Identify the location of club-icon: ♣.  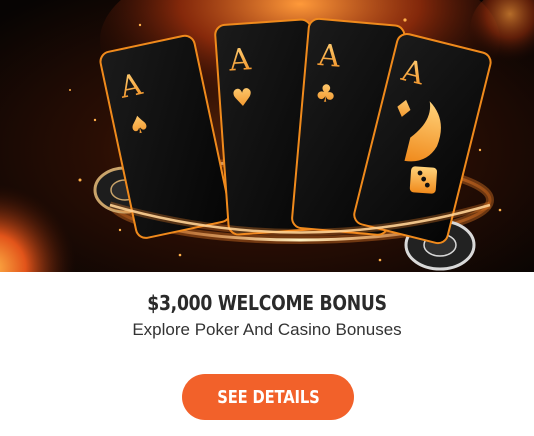
(326, 94).